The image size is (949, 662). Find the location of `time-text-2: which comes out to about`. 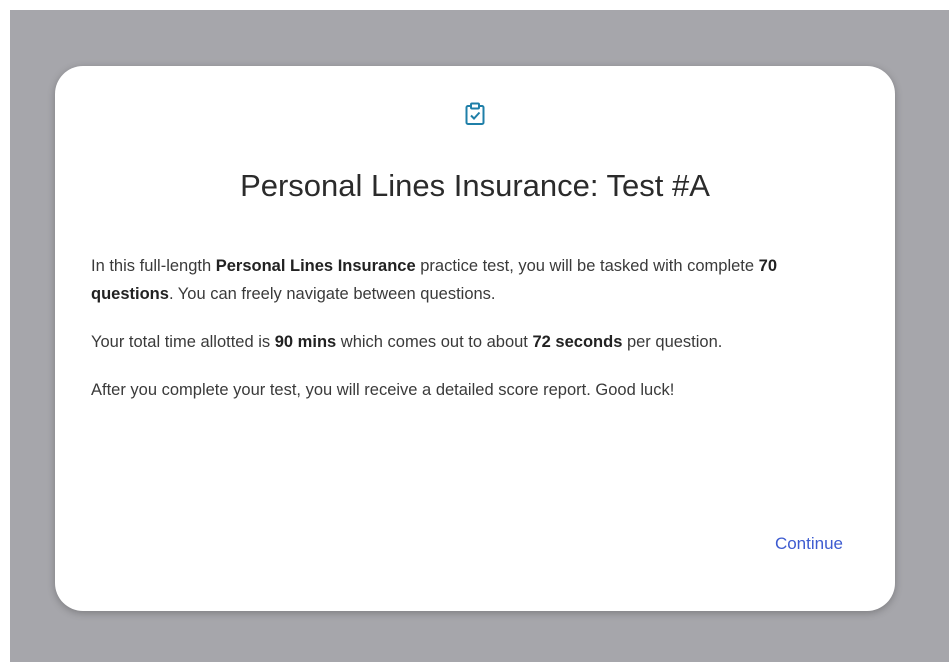

time-text-2: which comes out to about is located at coordinates (434, 342).